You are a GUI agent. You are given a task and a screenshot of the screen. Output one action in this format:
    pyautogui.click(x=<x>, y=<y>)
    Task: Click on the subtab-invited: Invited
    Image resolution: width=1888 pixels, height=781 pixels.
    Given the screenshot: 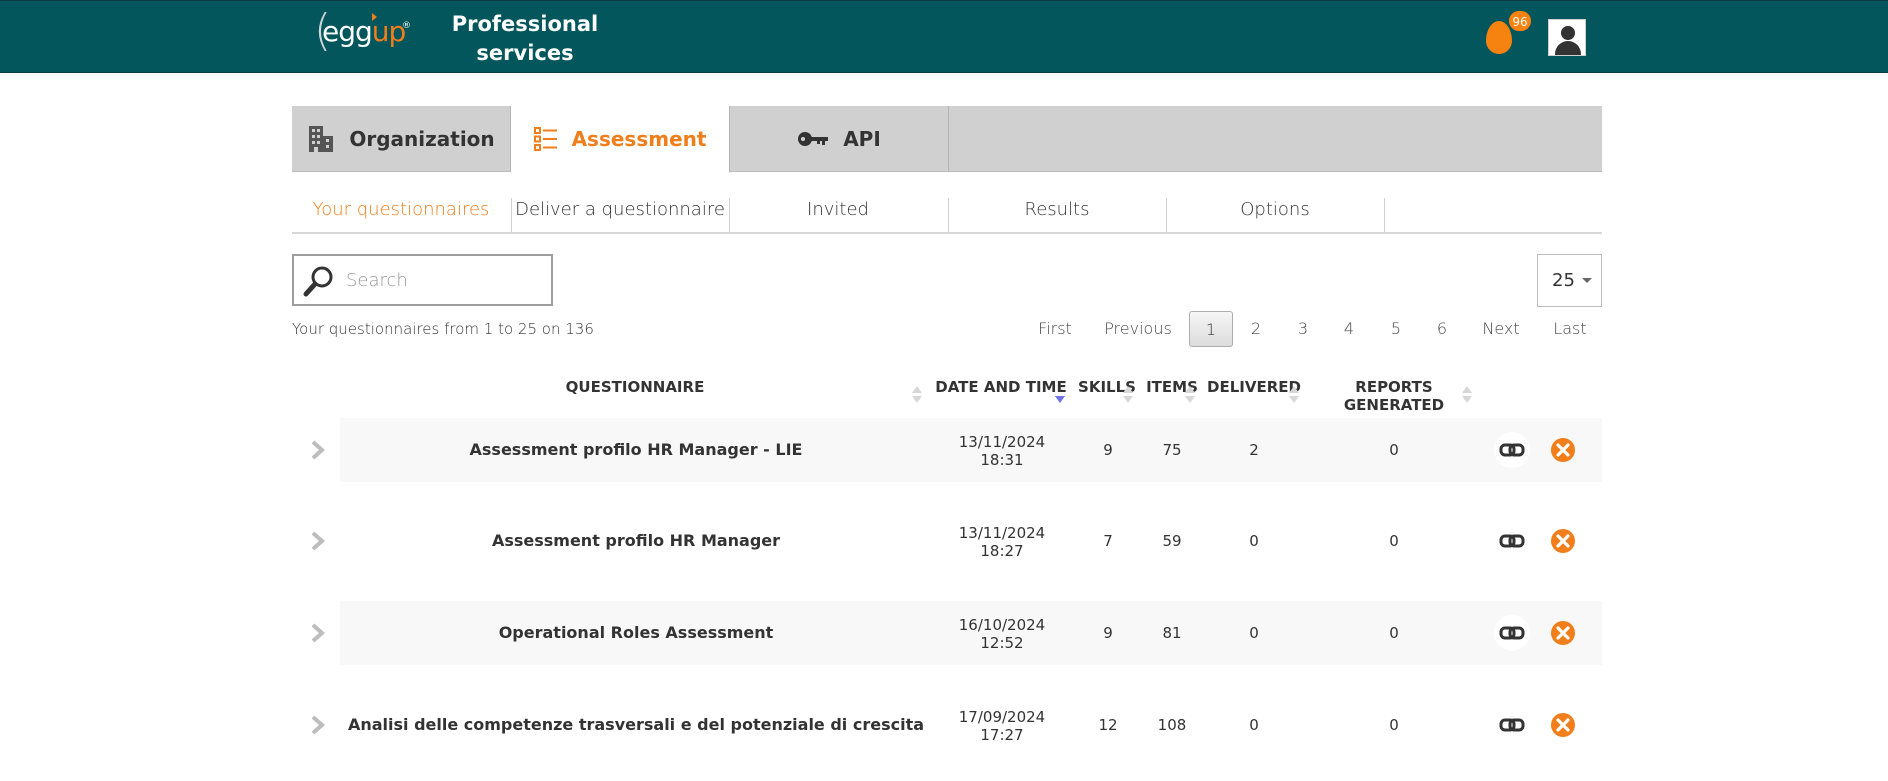 What is the action you would take?
    pyautogui.click(x=838, y=215)
    